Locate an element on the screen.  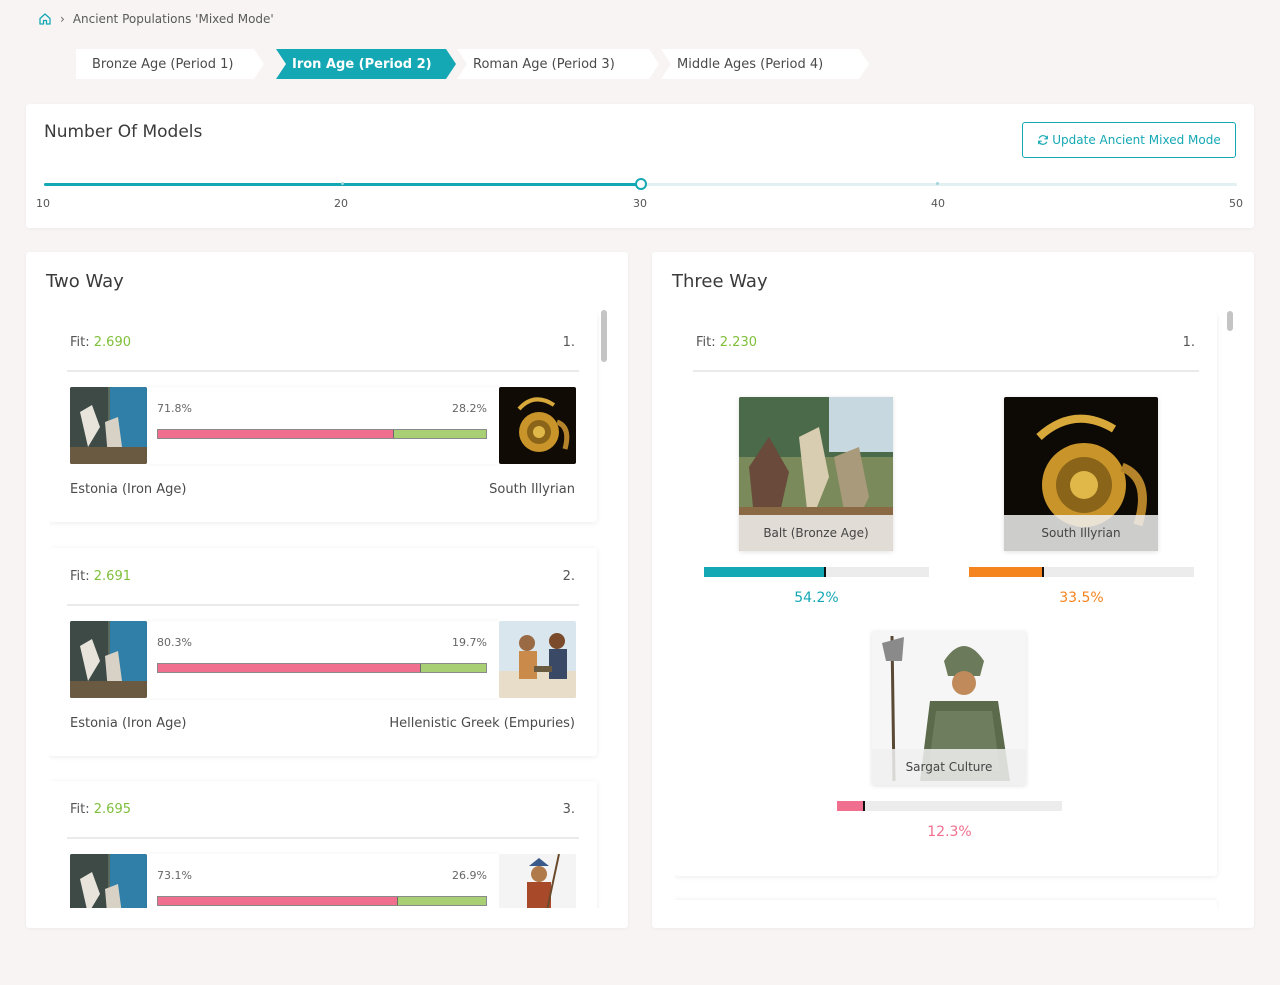
slider-label-30: 30 is located at coordinates (640, 203).